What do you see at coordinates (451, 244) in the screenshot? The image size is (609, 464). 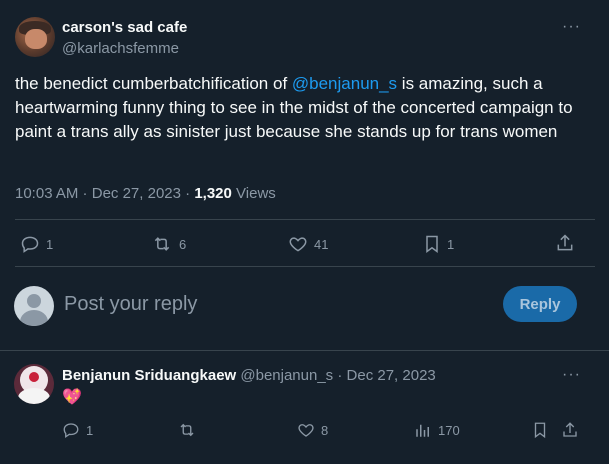 I see `bookmark-count: 1` at bounding box center [451, 244].